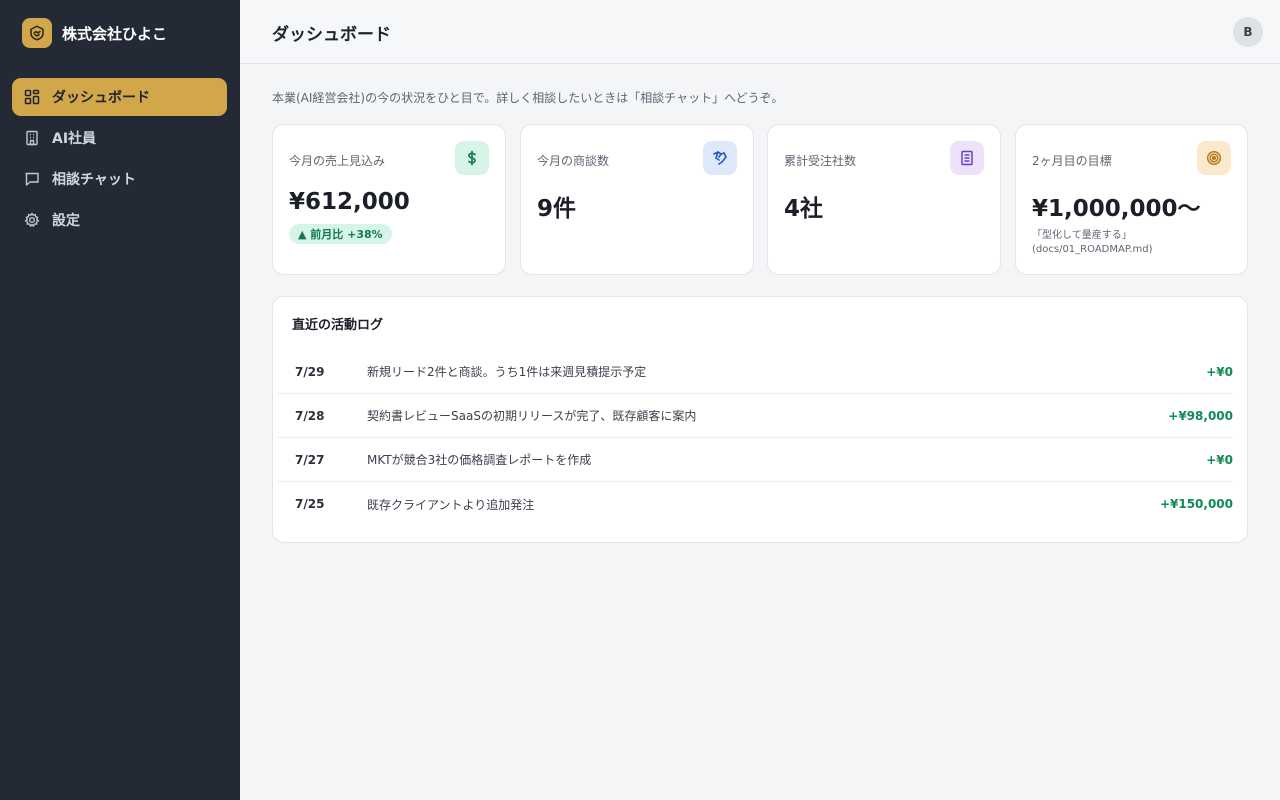 This screenshot has width=1280, height=800. Describe the element at coordinates (532, 416) in the screenshot. I see `log-text: 契約書レビューSaaSの初期リリースが完了、既存顧客に案内` at that location.